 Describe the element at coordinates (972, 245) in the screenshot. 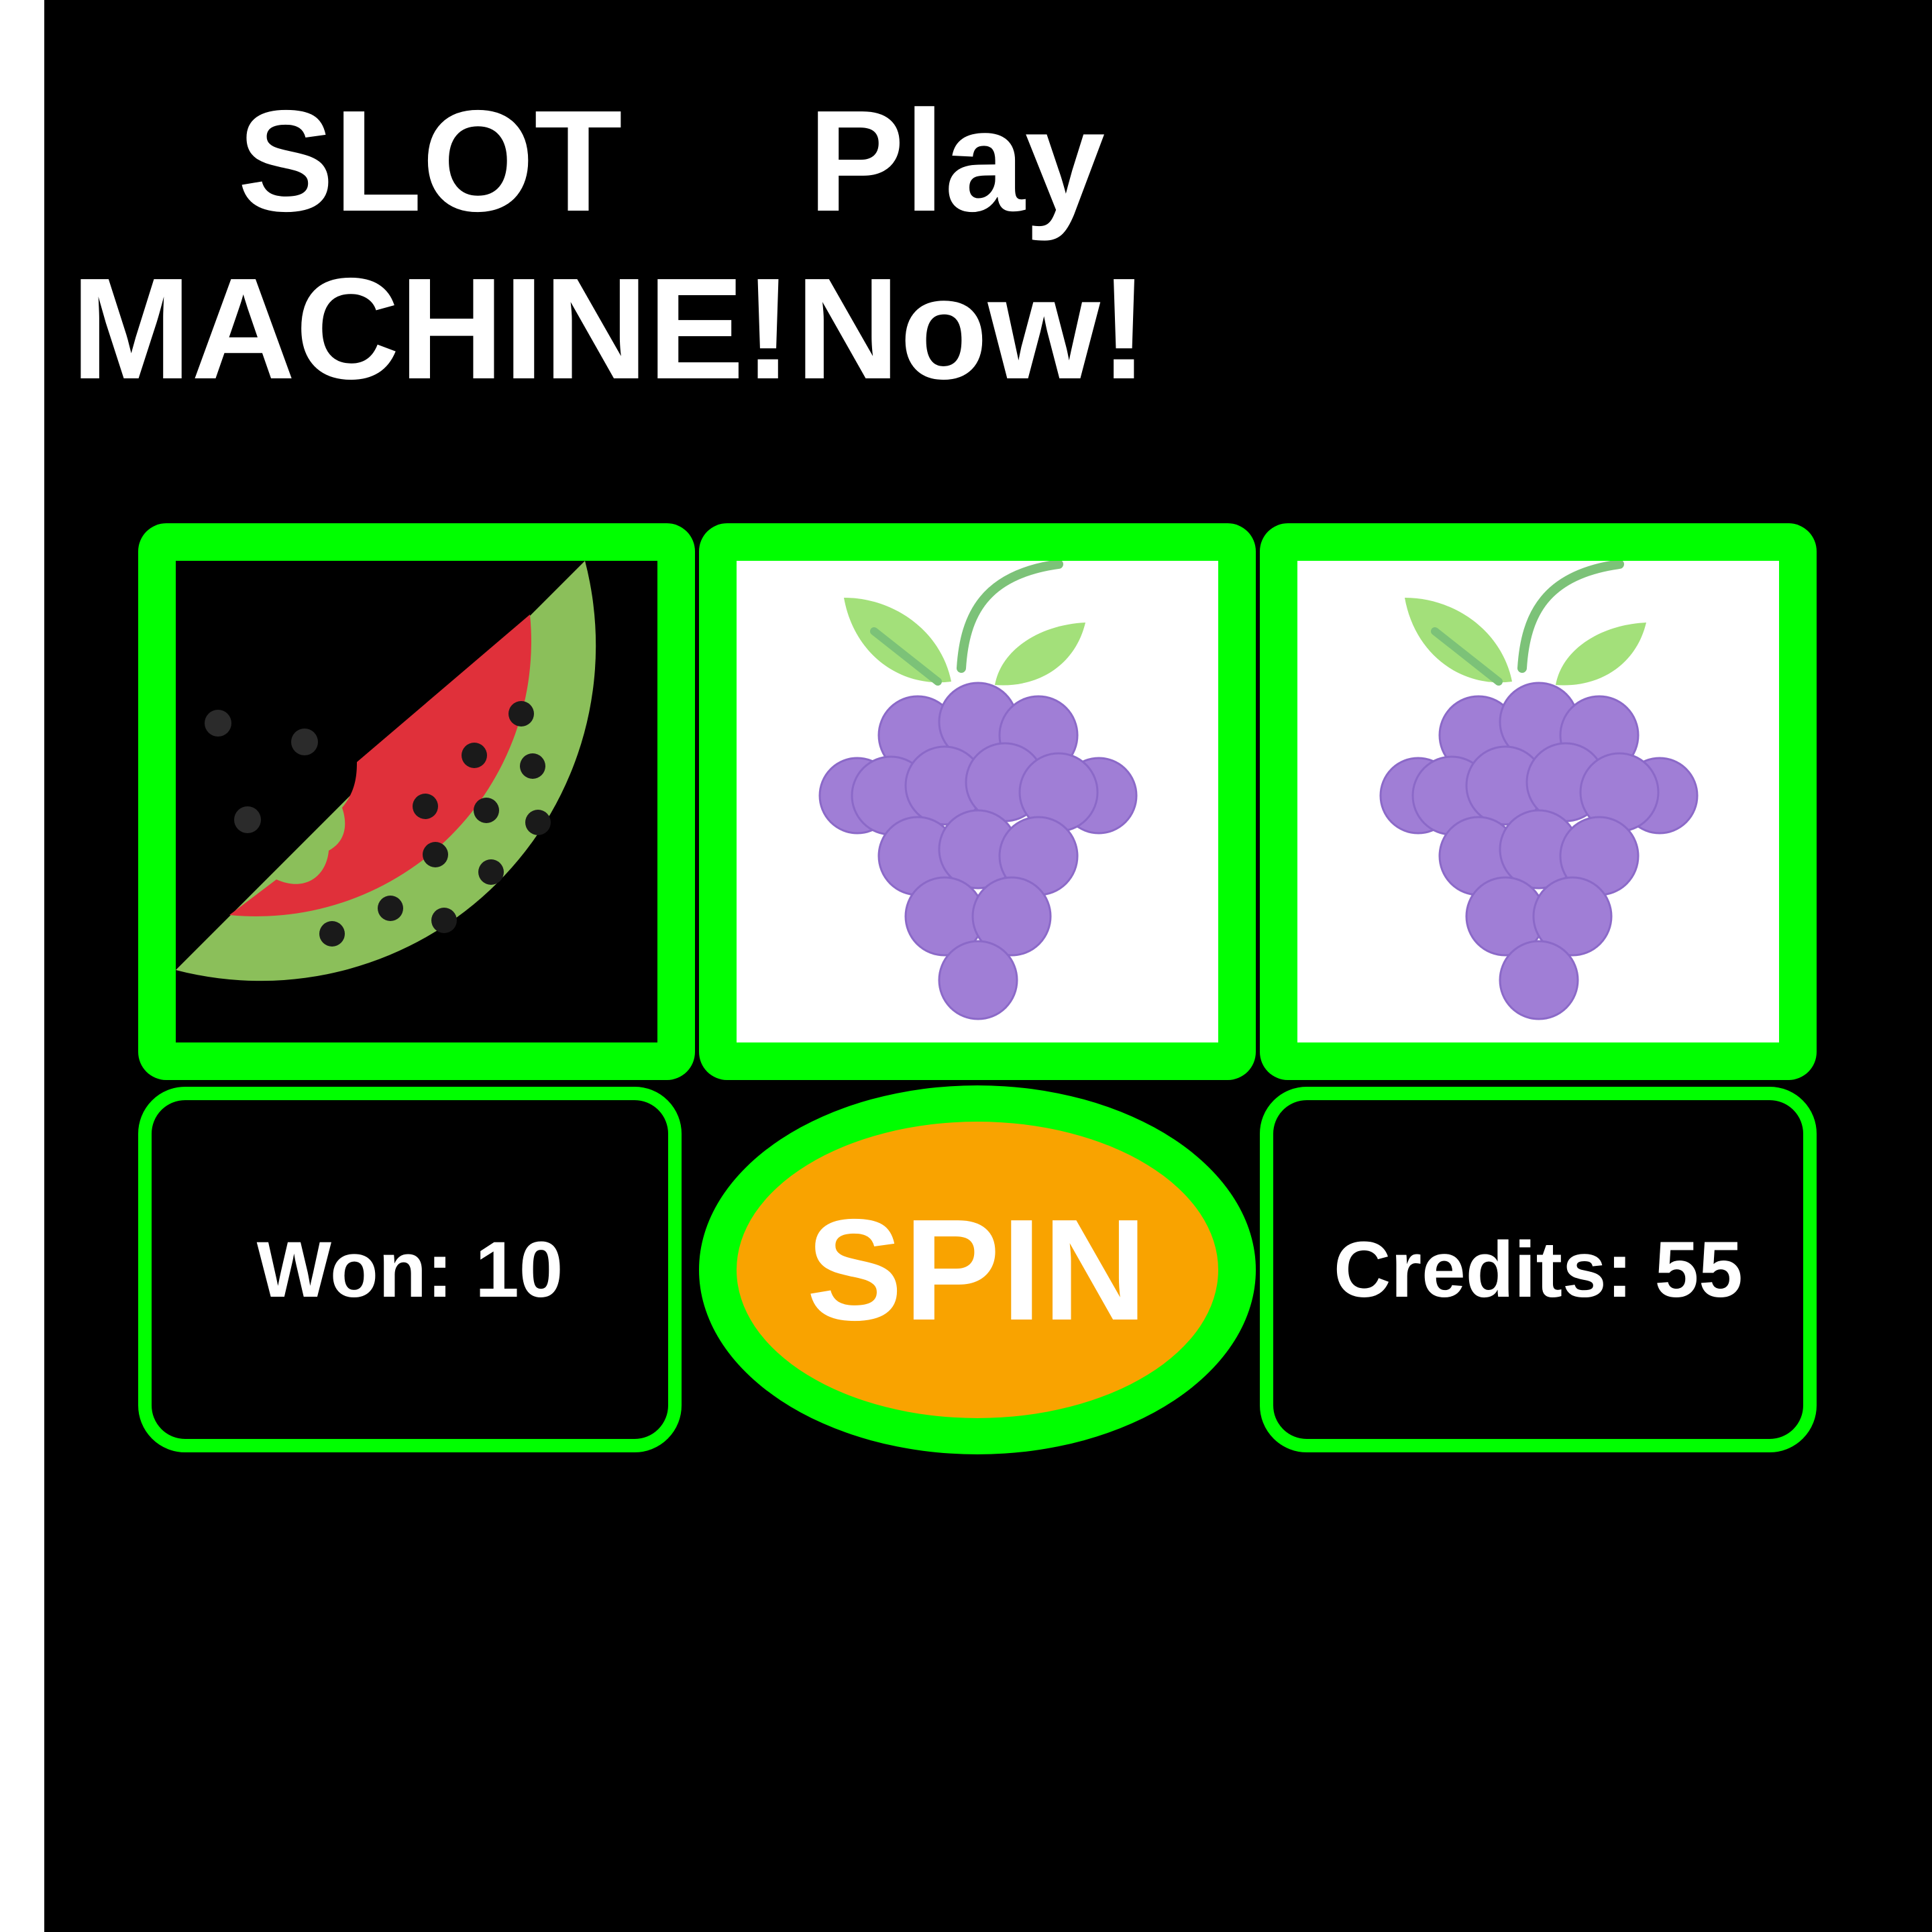

I see `play-now-tagline: Play Now!` at that location.